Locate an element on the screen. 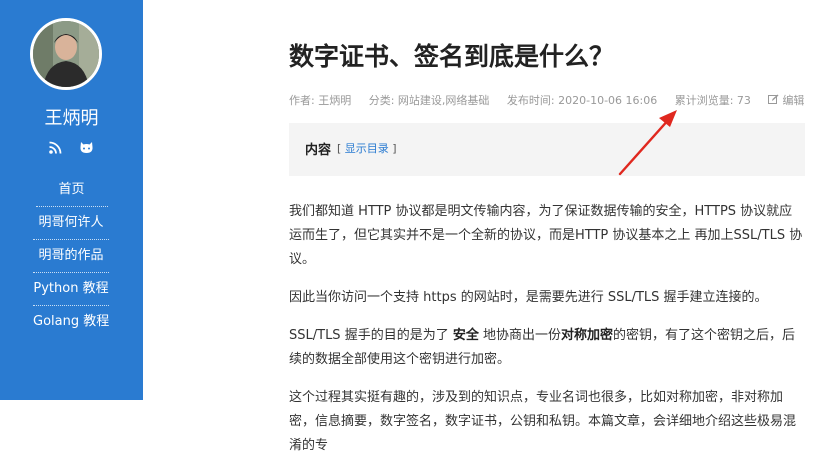  toc-bracket-open: [ is located at coordinates (339, 148).